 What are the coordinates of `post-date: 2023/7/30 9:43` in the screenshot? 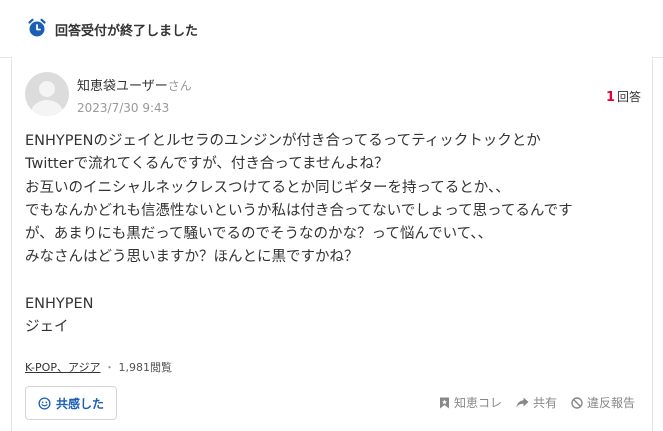 It's located at (123, 108).